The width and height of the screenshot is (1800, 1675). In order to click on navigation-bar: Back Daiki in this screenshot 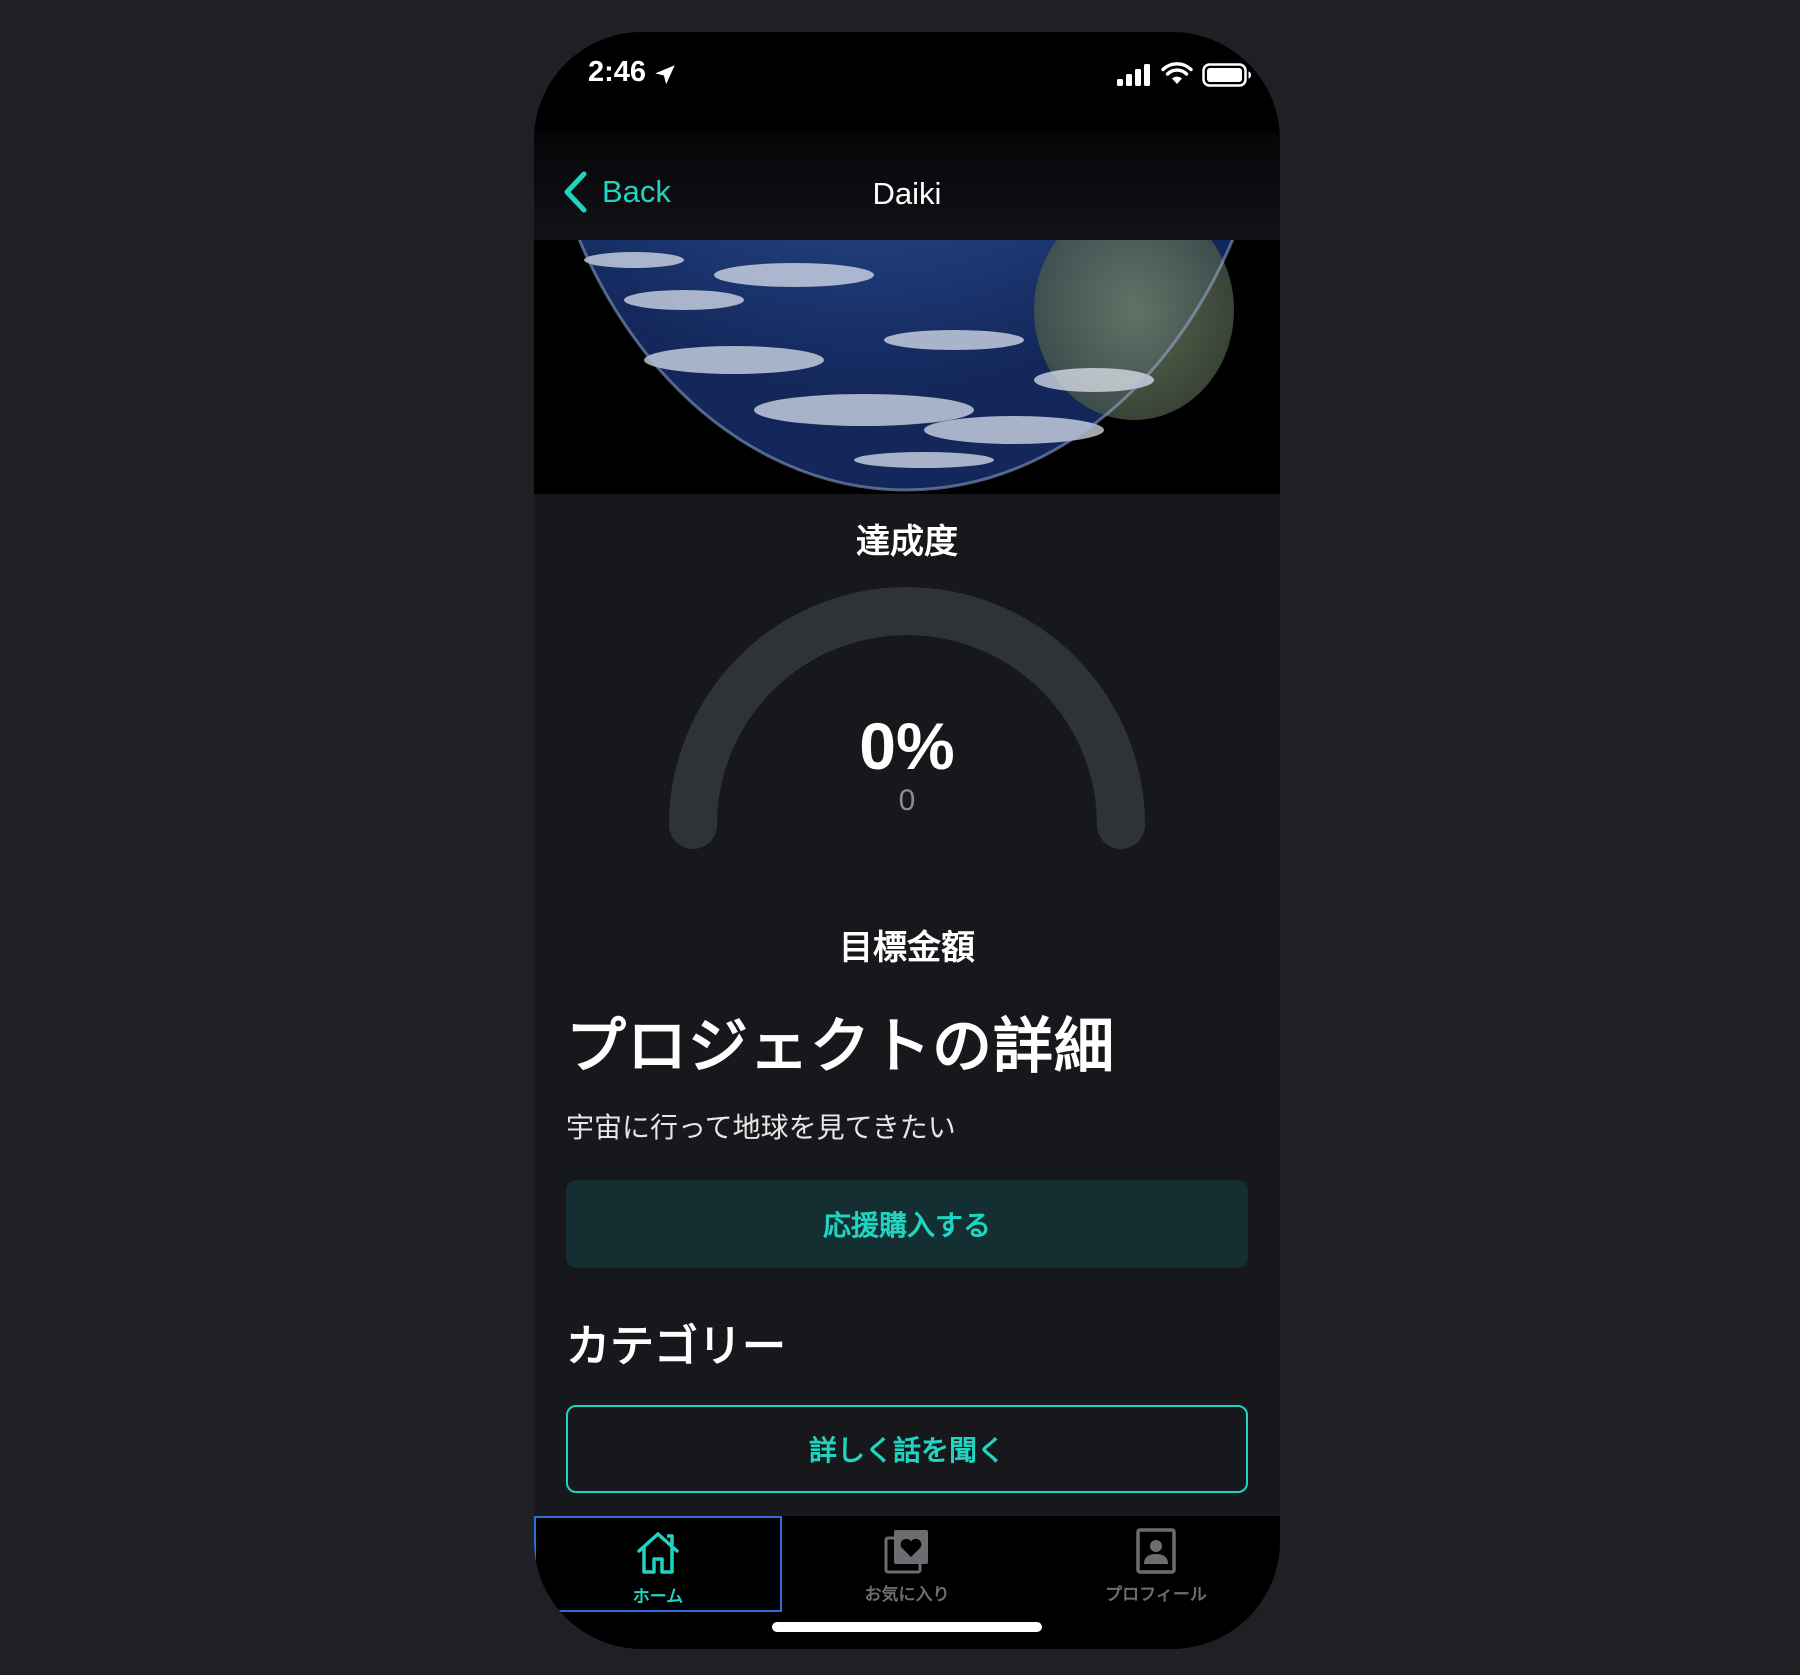, I will do `click(907, 186)`.